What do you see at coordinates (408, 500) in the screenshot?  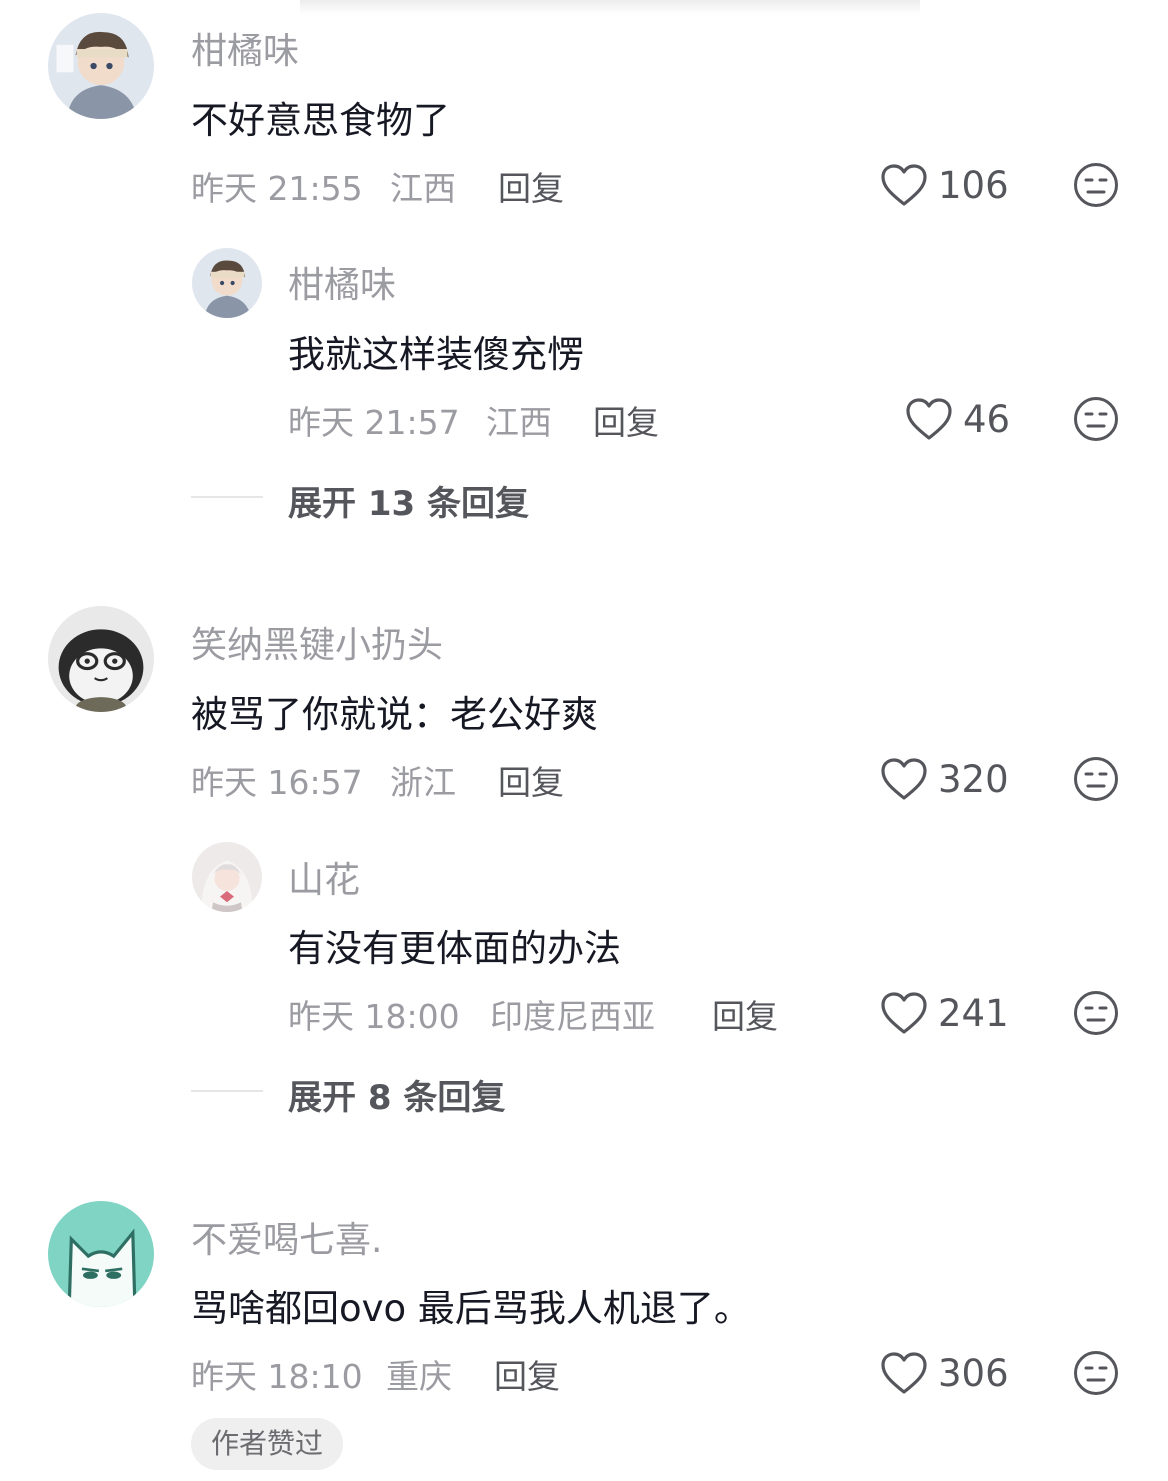 I see `expand-replies-button: 展开 13 条回复` at bounding box center [408, 500].